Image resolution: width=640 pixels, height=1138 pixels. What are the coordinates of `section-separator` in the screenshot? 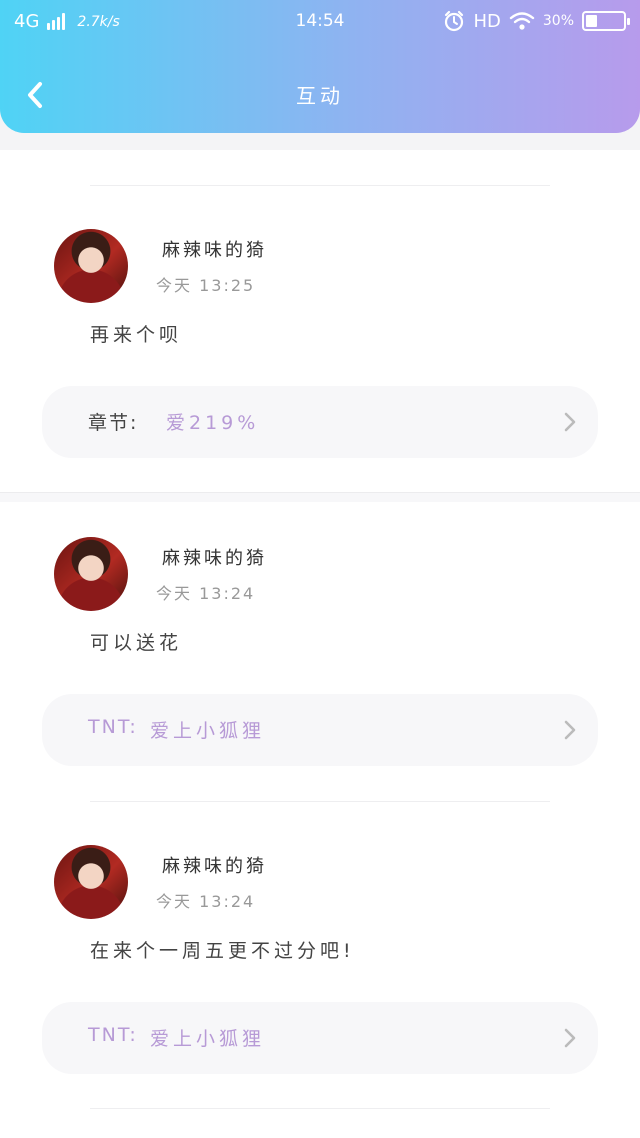 It's located at (320, 497).